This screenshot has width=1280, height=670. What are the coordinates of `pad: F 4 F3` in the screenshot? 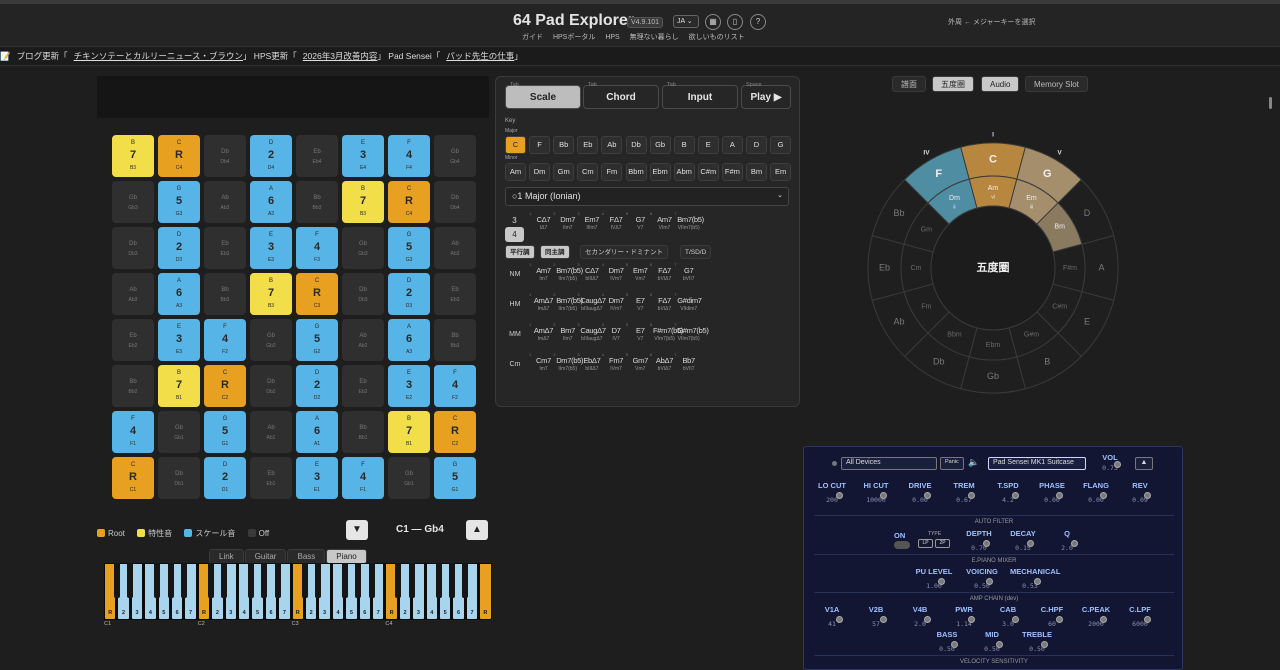 It's located at (317, 248).